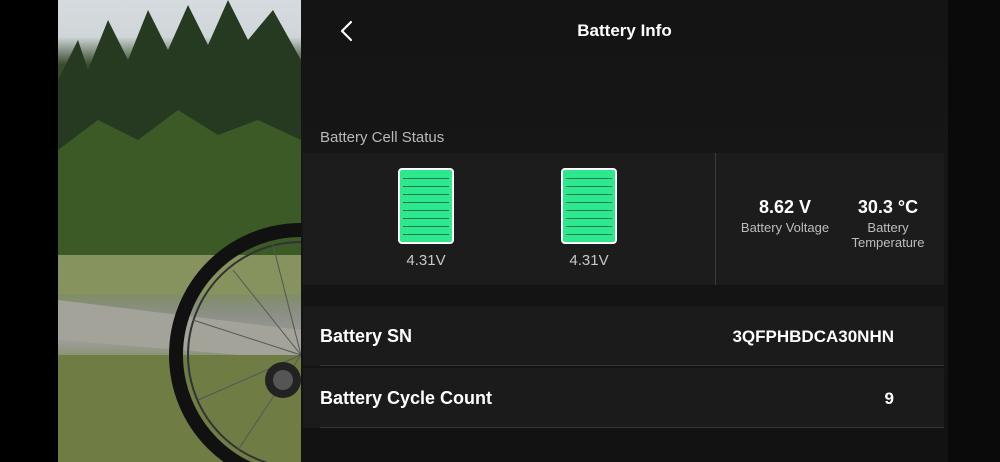 This screenshot has width=1000, height=462. What do you see at coordinates (889, 398) in the screenshot?
I see `battery-cycle-count-value: 9` at bounding box center [889, 398].